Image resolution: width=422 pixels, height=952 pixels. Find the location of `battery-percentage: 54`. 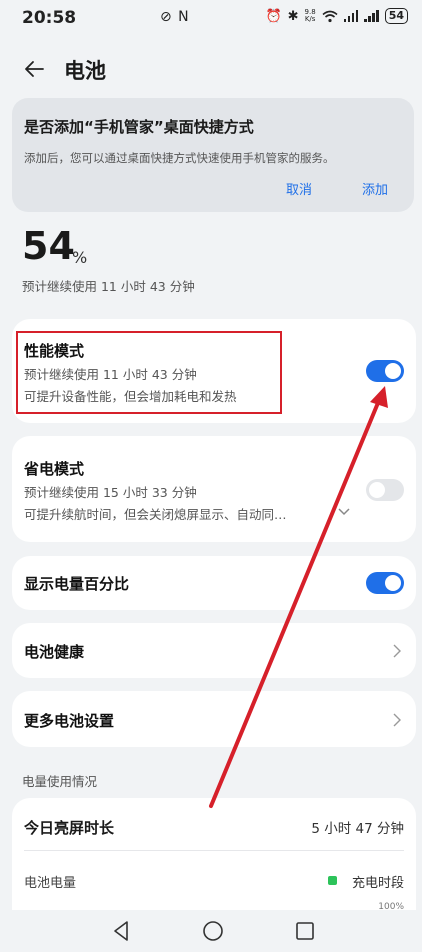

battery-percentage: 54 is located at coordinates (48, 246).